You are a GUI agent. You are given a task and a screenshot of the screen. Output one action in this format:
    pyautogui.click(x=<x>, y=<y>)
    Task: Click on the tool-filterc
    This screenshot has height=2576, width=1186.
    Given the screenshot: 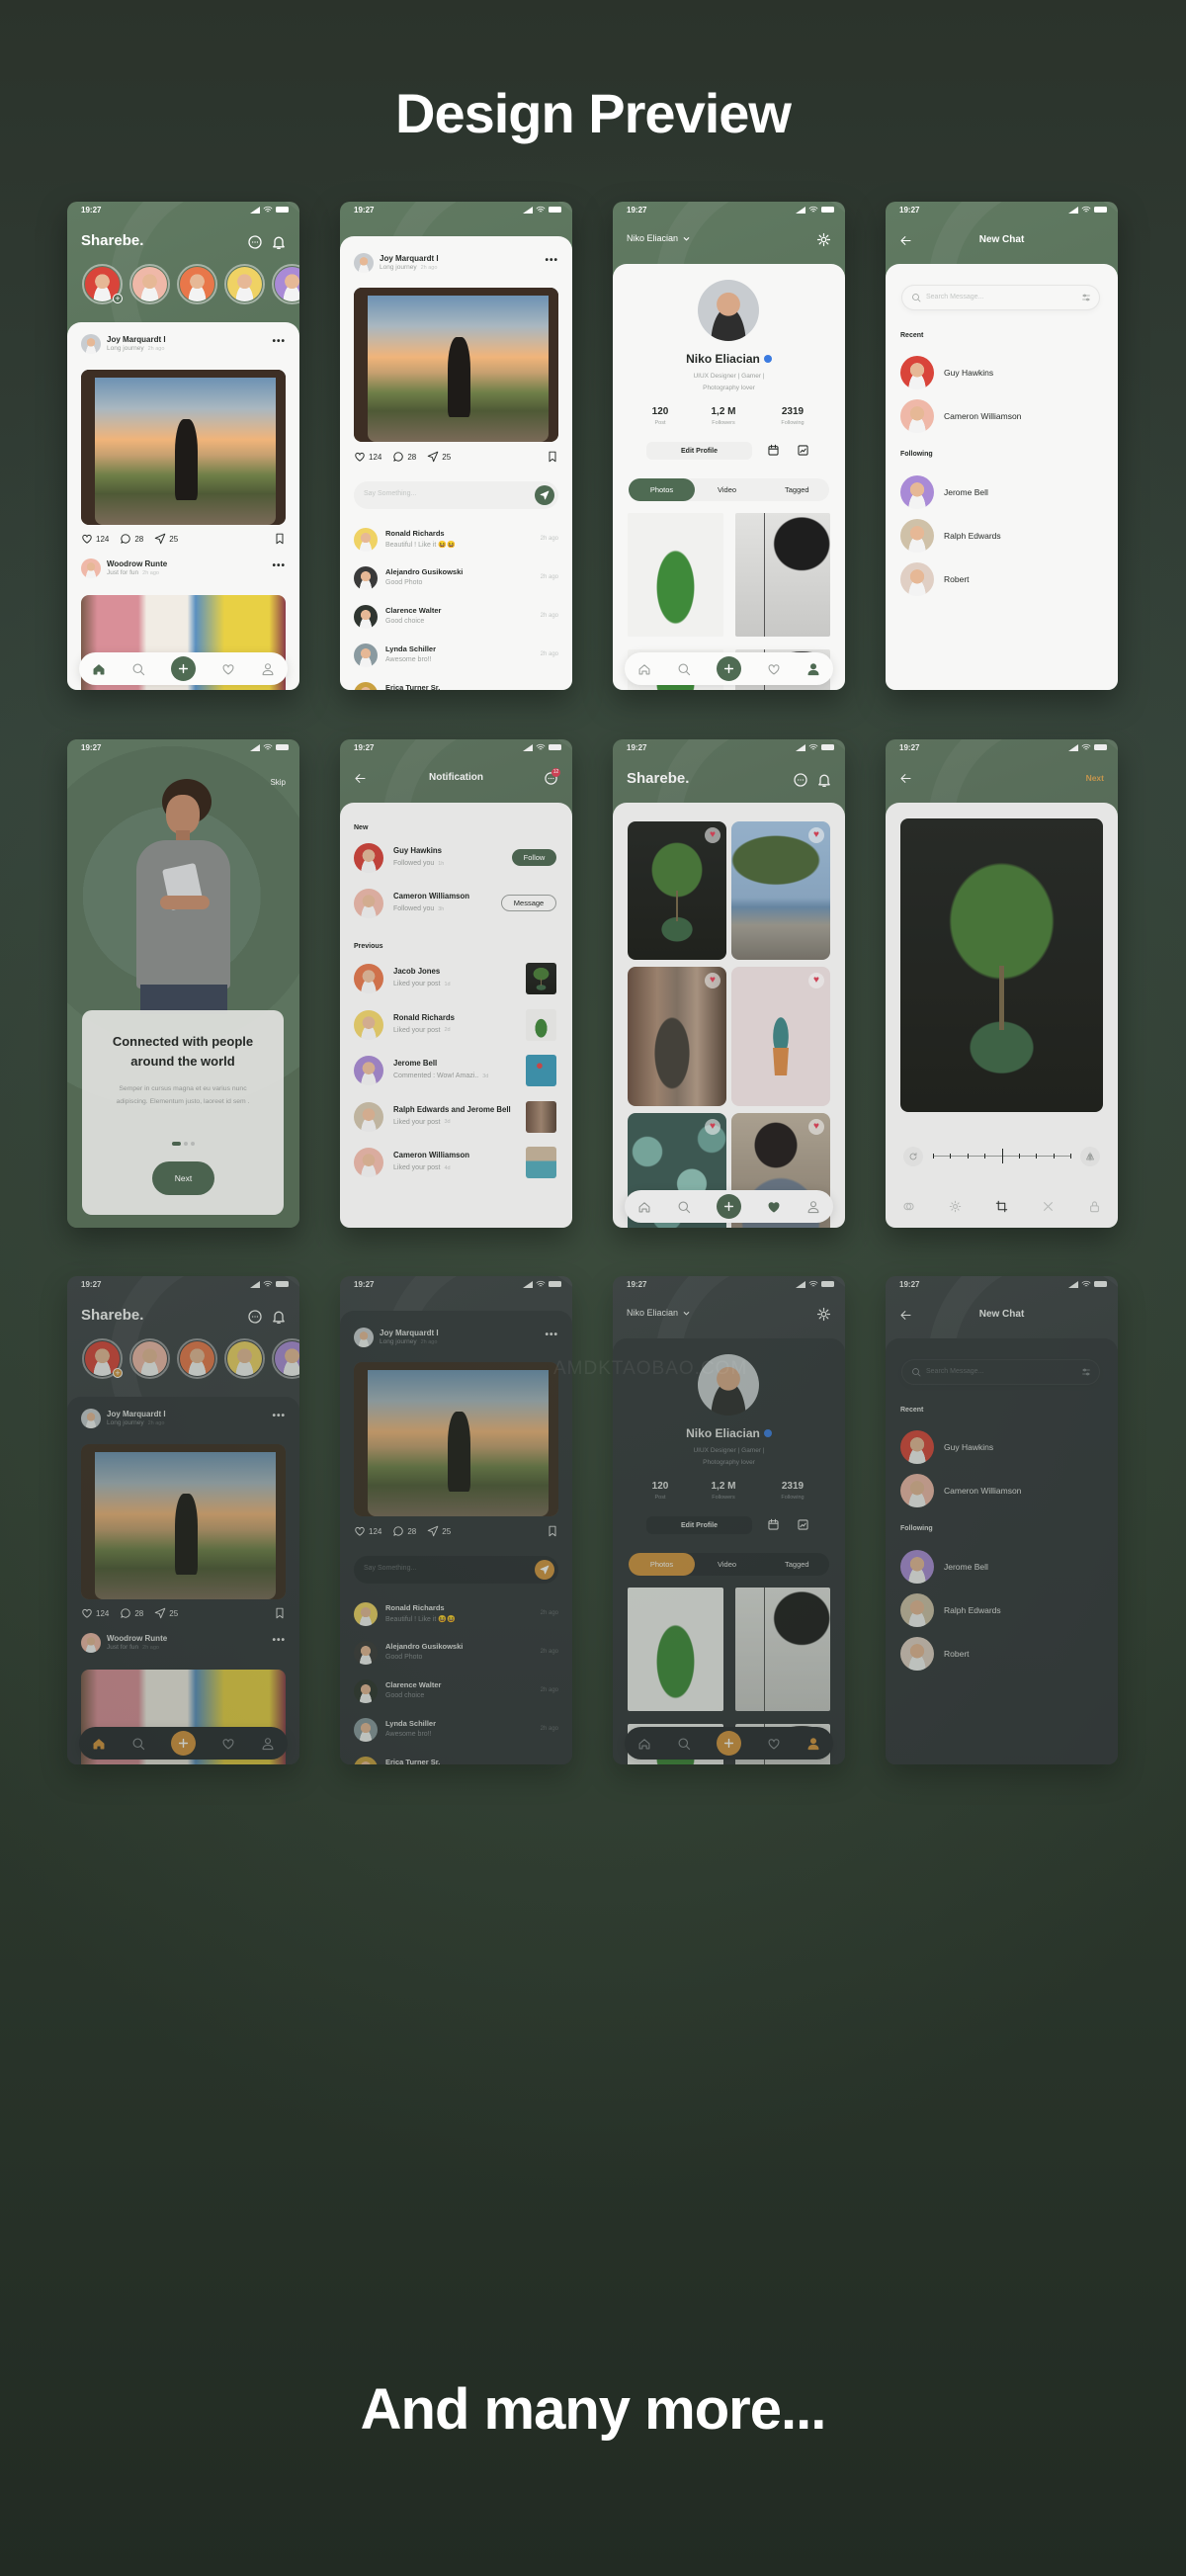 What is the action you would take?
    pyautogui.click(x=908, y=1209)
    